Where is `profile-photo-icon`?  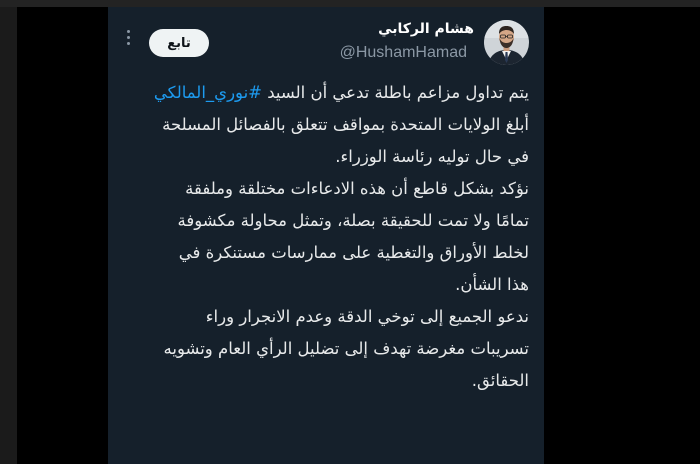
profile-photo-icon is located at coordinates (506, 42).